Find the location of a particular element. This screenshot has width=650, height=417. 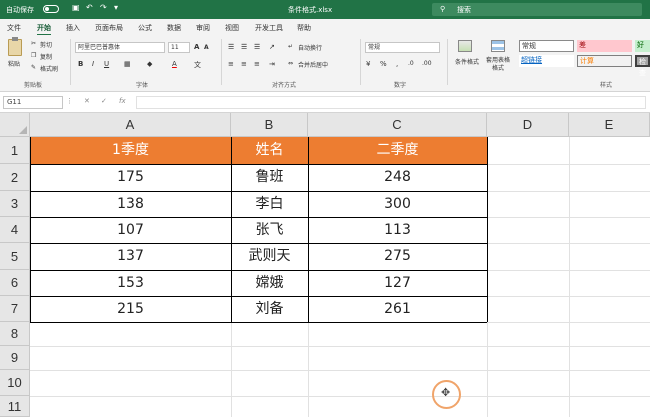

style-bad: 差 is located at coordinates (604, 46).